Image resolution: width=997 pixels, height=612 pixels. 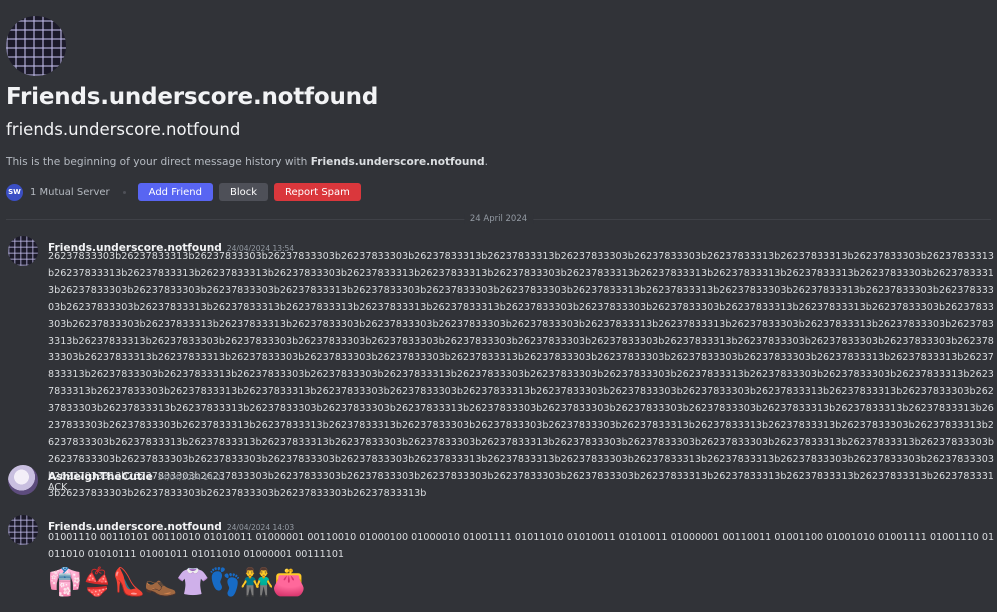 I want to click on date-divider: 24 April 2024, so click(x=498, y=219).